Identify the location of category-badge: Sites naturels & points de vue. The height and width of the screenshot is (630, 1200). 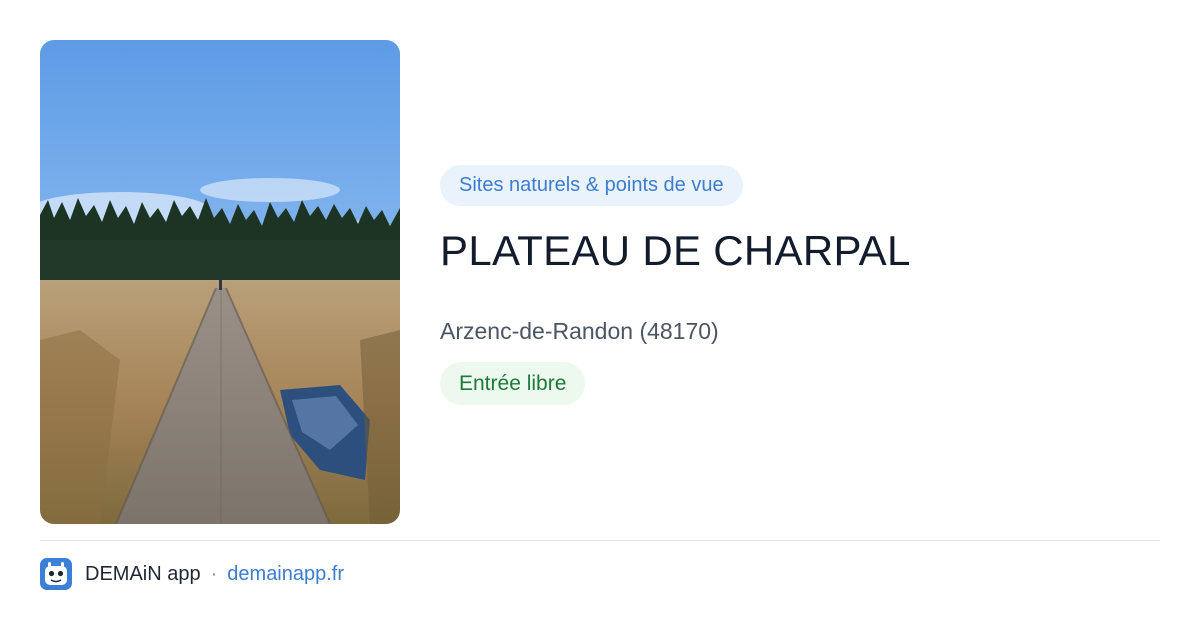
(591, 185).